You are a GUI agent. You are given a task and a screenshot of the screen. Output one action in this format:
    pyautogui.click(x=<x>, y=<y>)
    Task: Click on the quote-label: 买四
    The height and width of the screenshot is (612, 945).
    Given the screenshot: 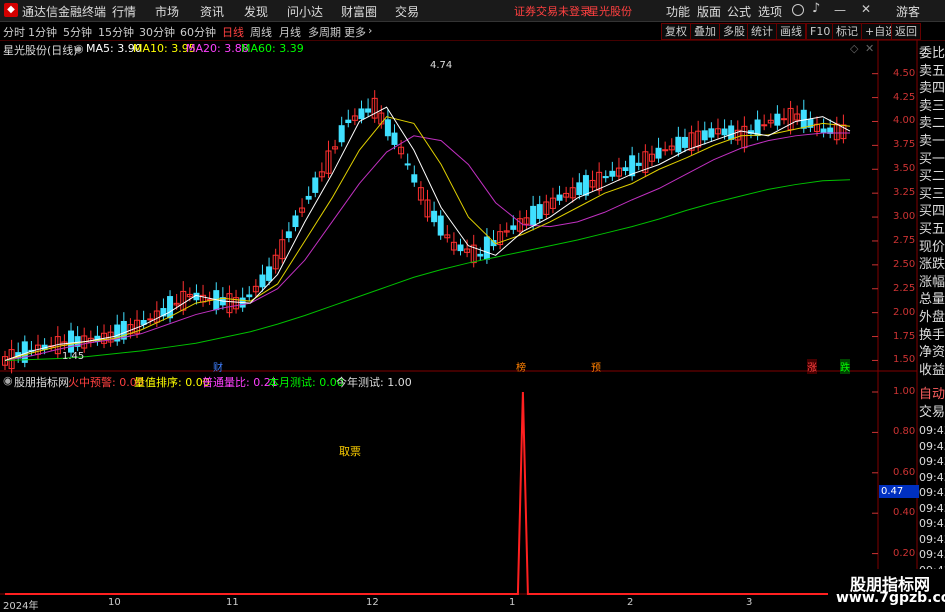 What is the action you would take?
    pyautogui.click(x=932, y=212)
    